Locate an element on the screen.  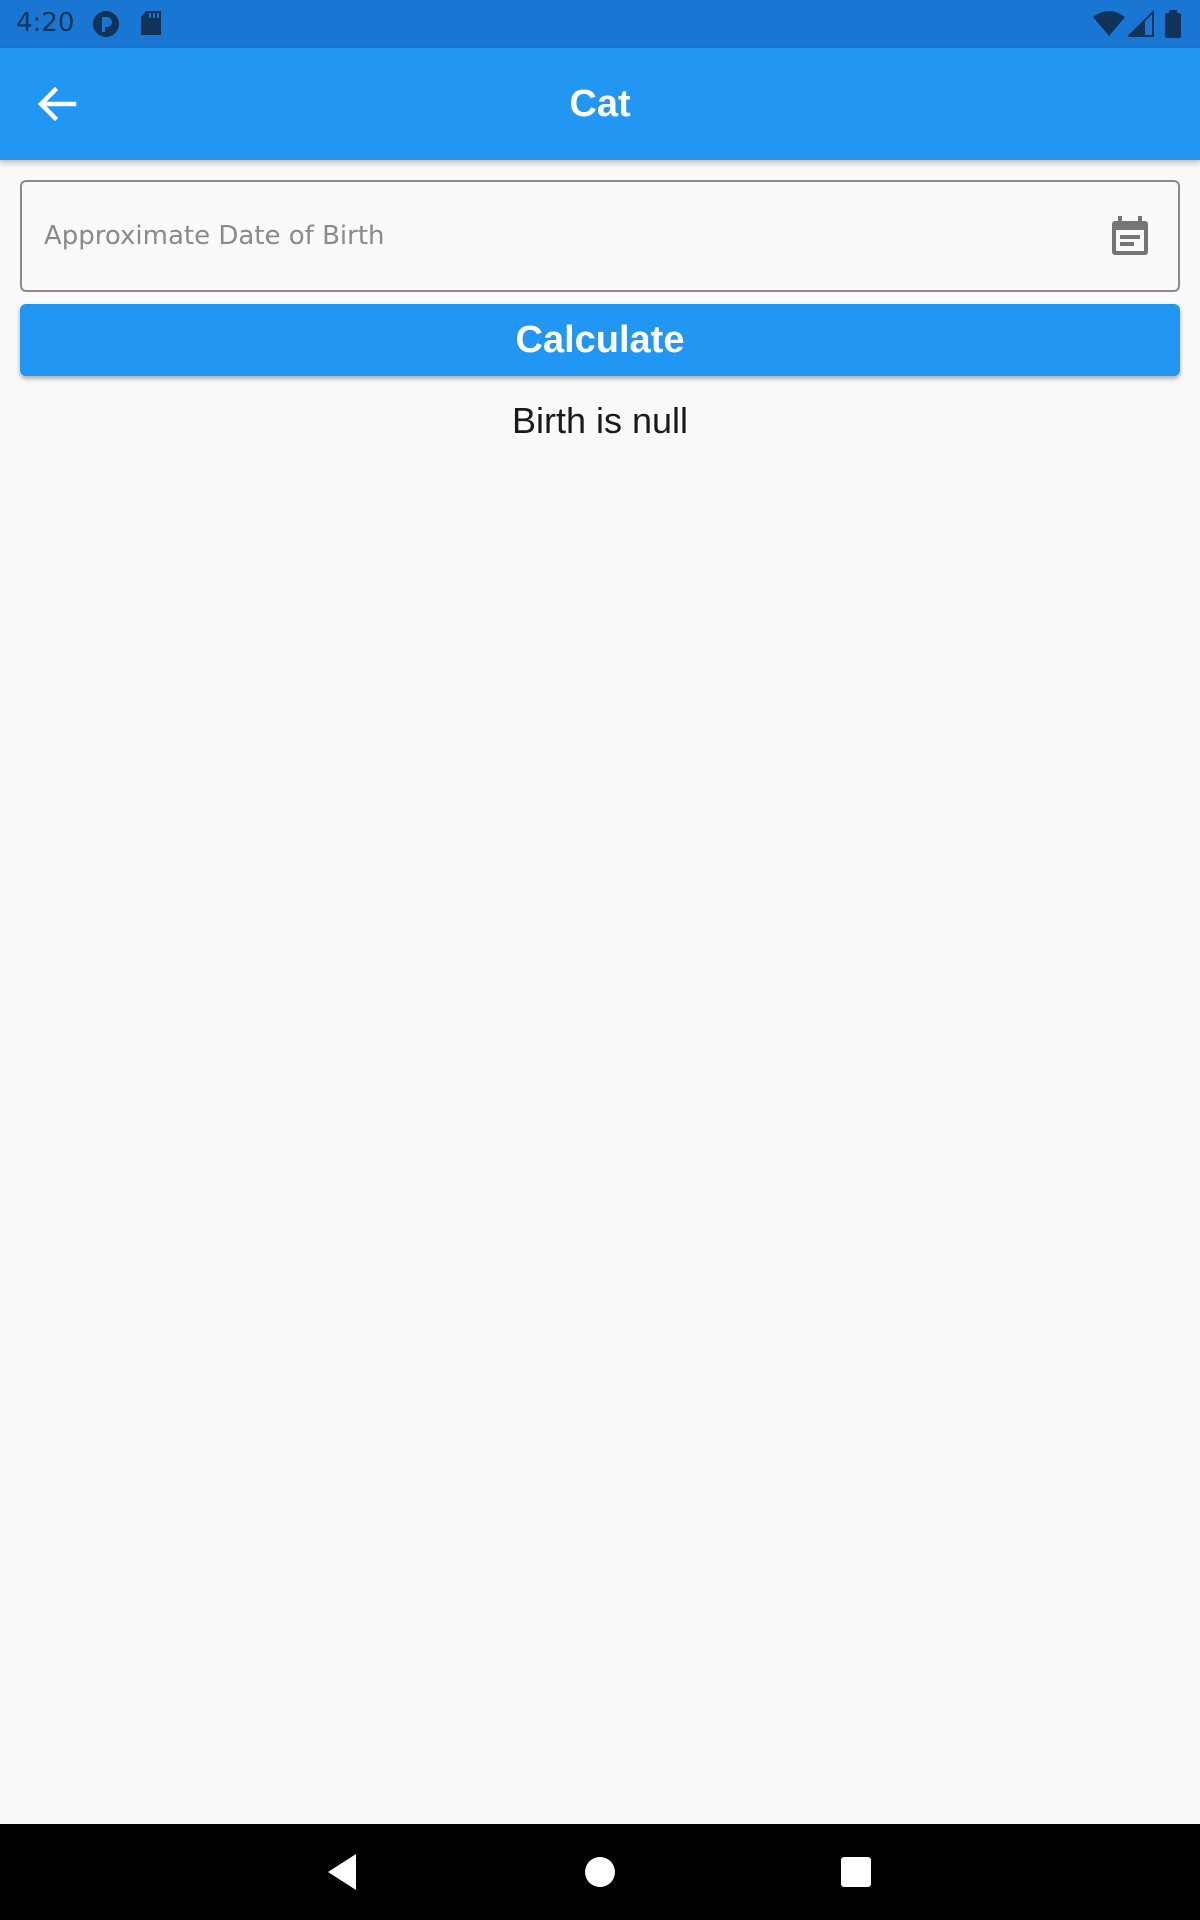
page-title: Cat is located at coordinates (600, 104).